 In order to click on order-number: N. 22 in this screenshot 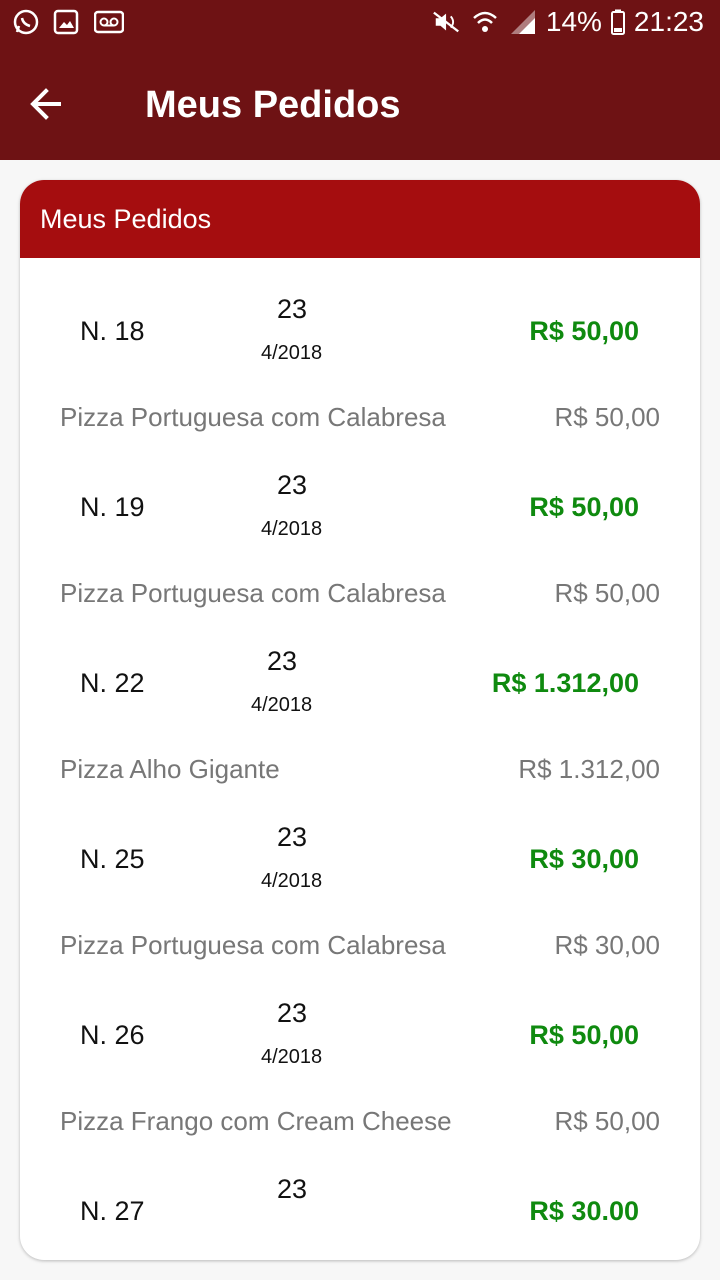, I will do `click(112, 683)`.